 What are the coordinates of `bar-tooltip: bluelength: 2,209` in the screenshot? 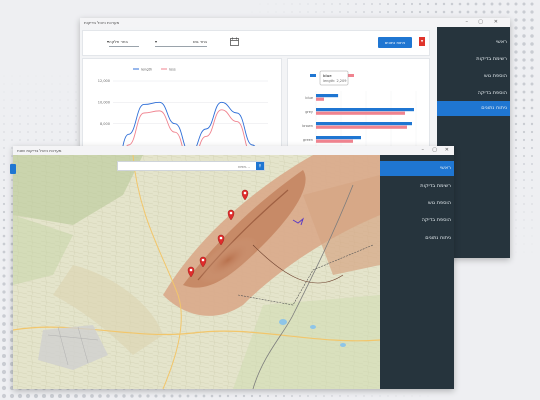 It's located at (334, 78).